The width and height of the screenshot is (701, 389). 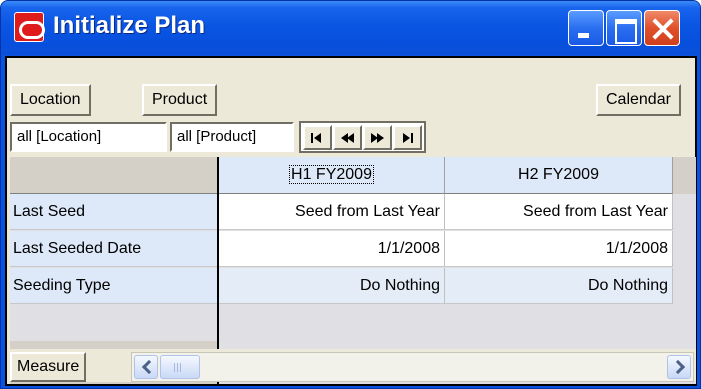 I want to click on calendar-button: Calendar, so click(x=638, y=100).